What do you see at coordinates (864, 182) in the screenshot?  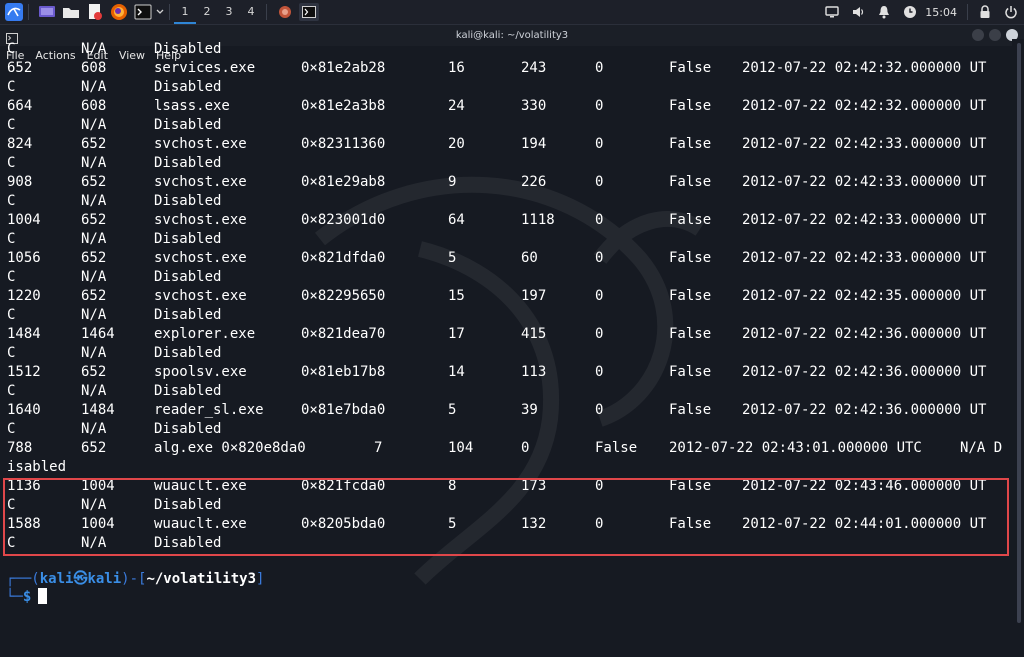 I see `terminal-cell: 2012-07-22 02:42:33.000000 UT` at bounding box center [864, 182].